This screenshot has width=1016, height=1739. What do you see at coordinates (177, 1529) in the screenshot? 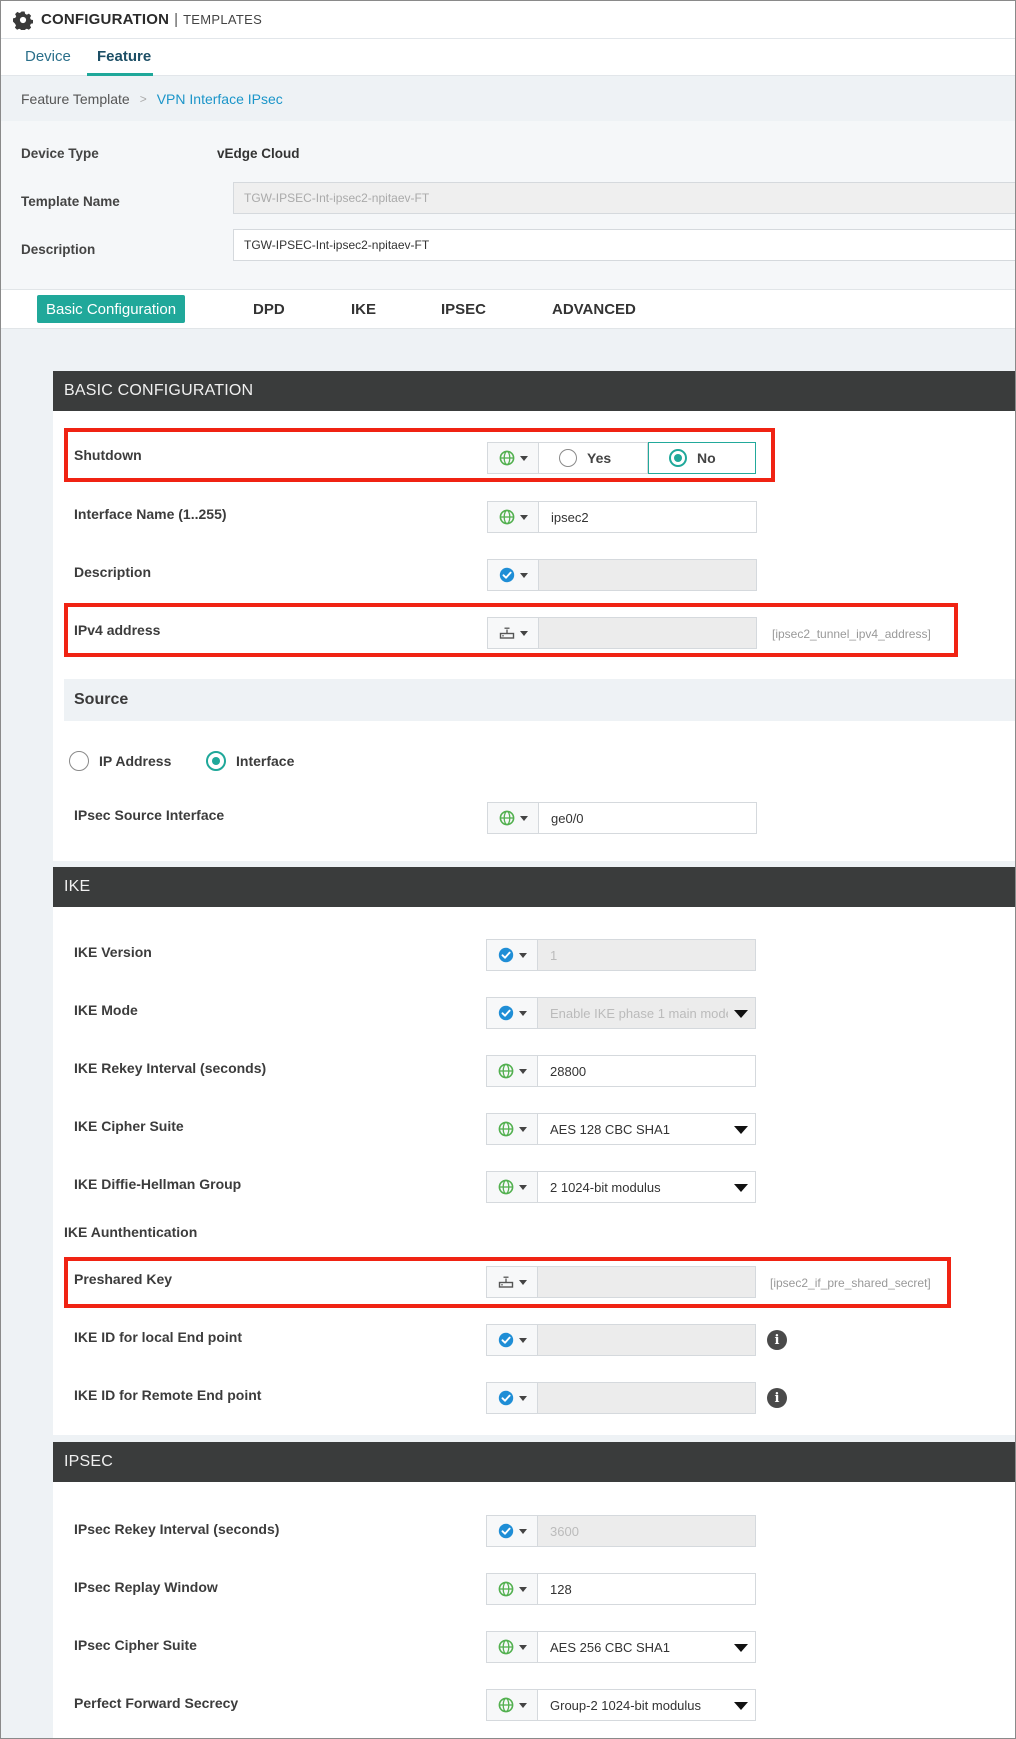
I see `ipsec-rekey-label: IPsec Rekey Interval (seconds)` at bounding box center [177, 1529].